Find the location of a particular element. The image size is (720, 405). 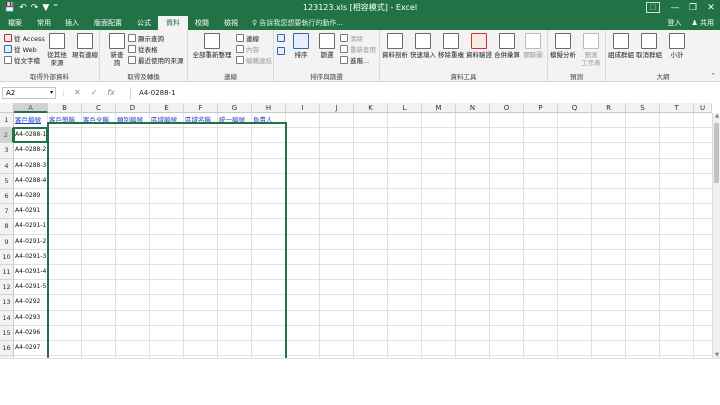

cell-a: A4-0292 is located at coordinates (31, 302).